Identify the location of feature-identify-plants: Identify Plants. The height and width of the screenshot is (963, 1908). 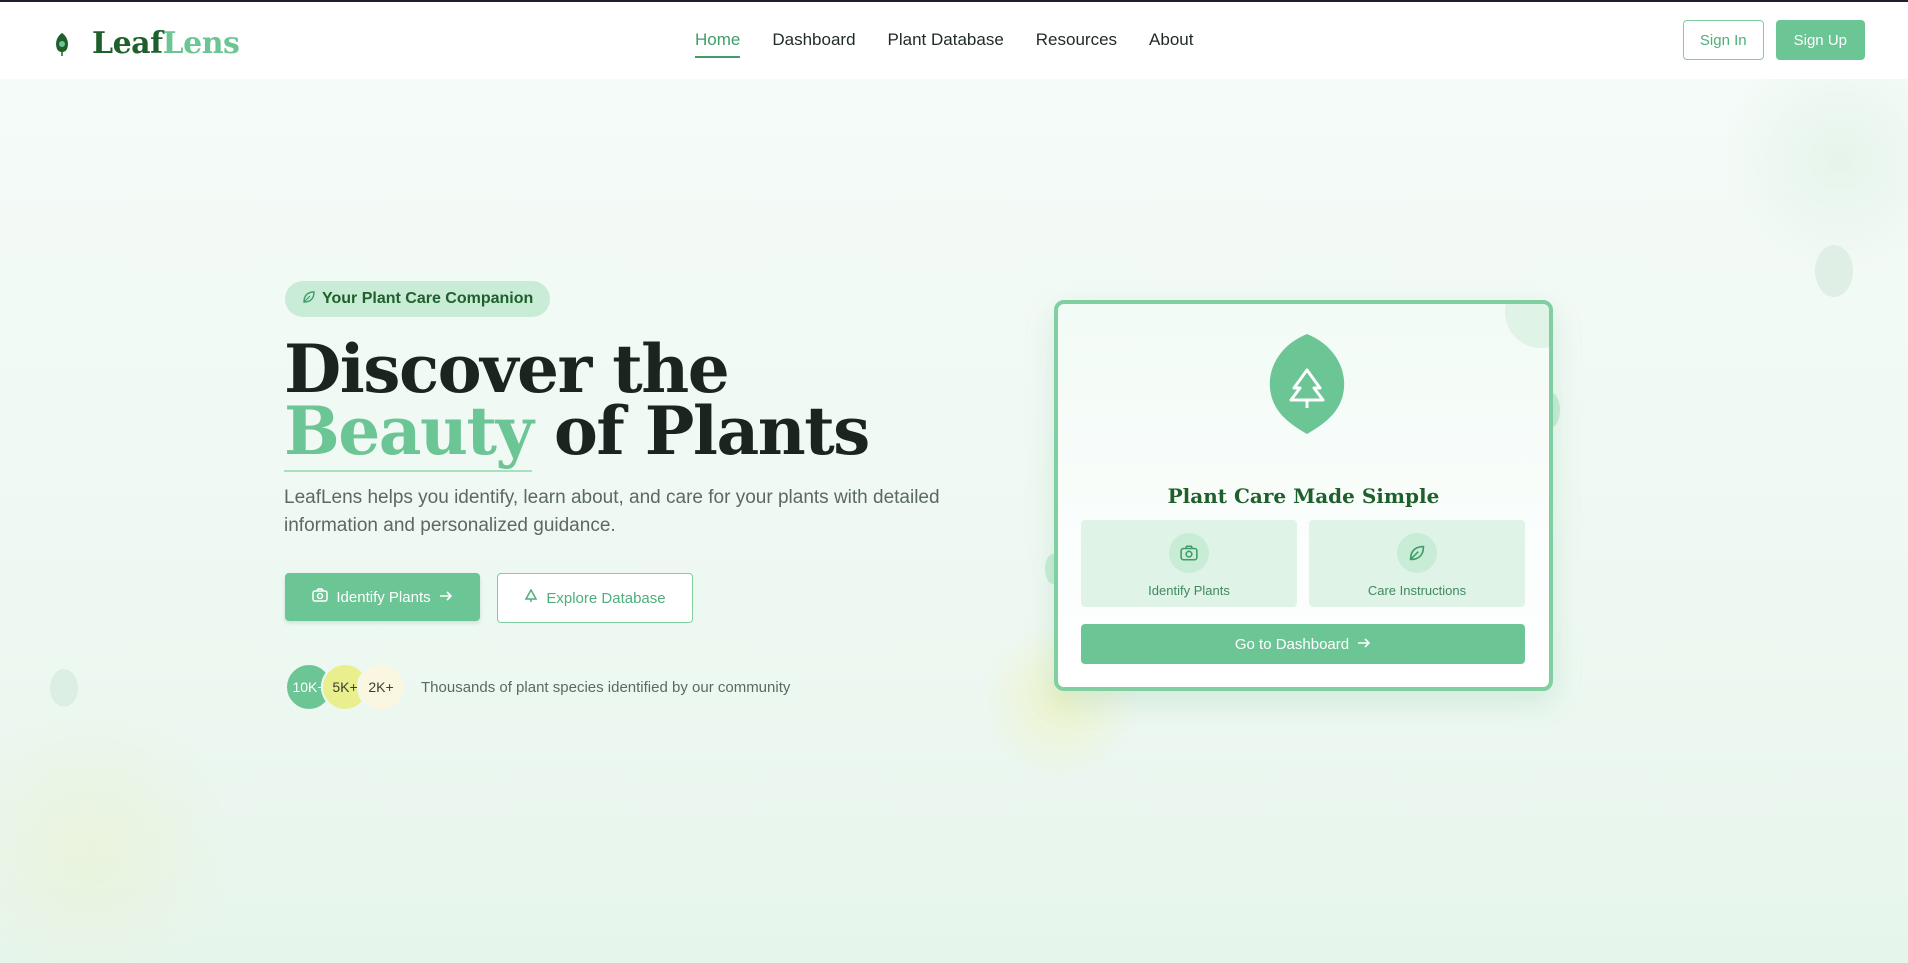
(1189, 563).